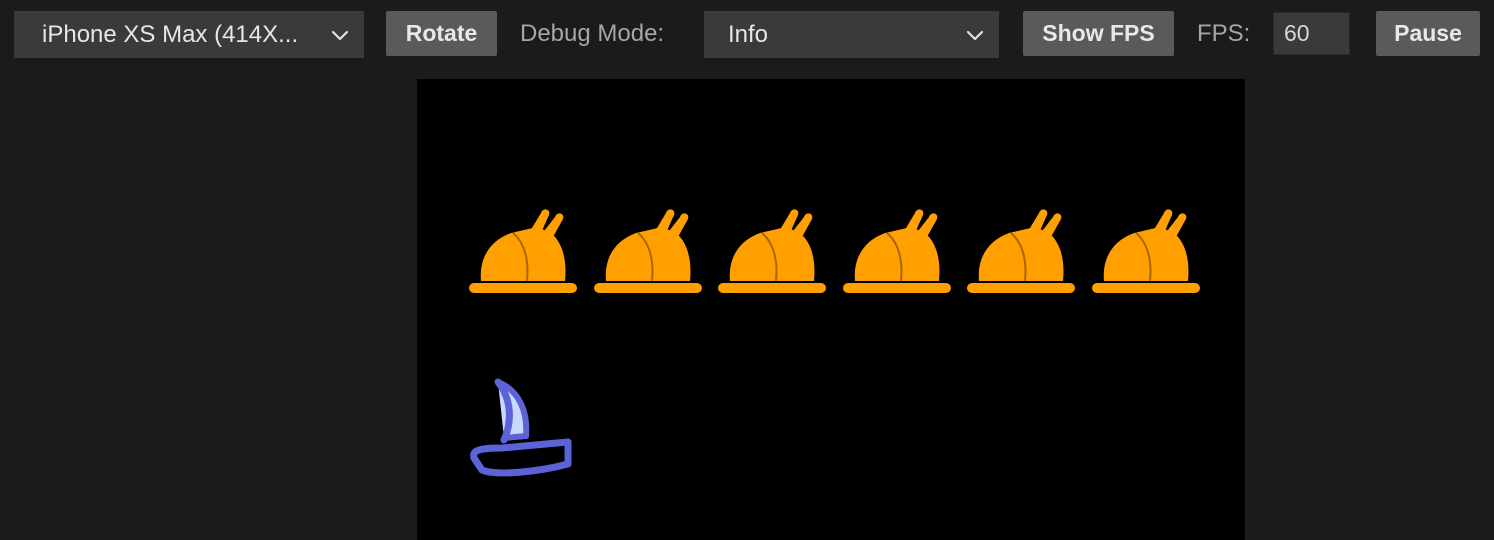 This screenshot has height=540, width=1494. I want to click on fps-label: FPS:, so click(1224, 33).